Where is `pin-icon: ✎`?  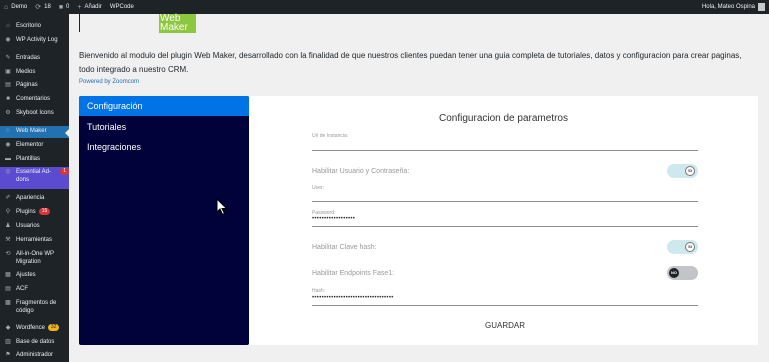
pin-icon: ✎ is located at coordinates (8, 58).